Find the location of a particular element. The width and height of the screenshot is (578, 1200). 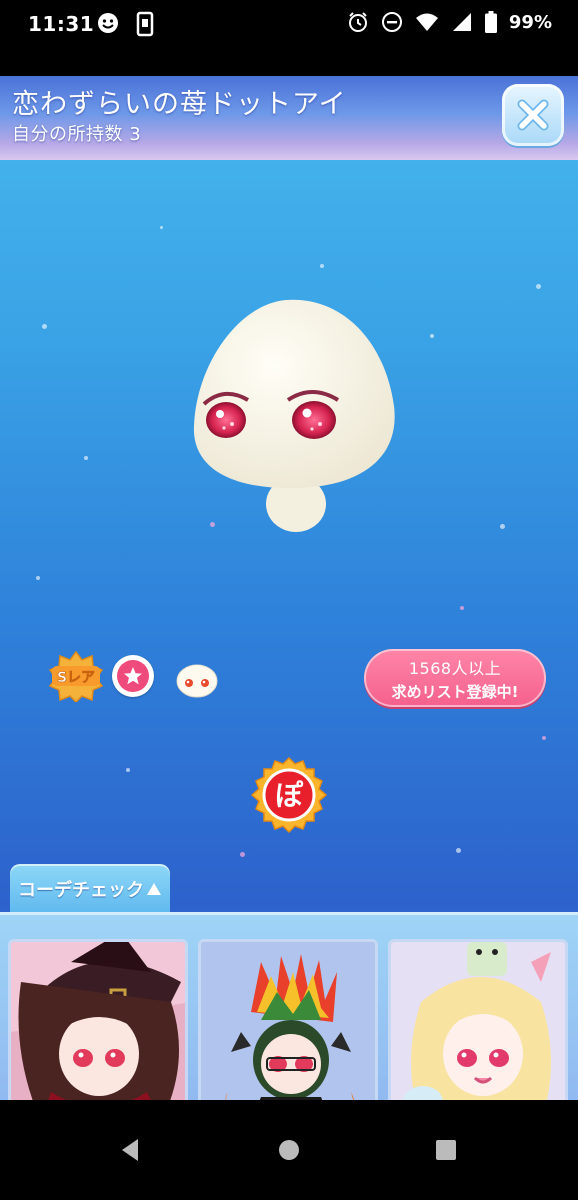

item-header: 恋わずらいの苺ドットアイ 自分の所持数 3 is located at coordinates (289, 118).